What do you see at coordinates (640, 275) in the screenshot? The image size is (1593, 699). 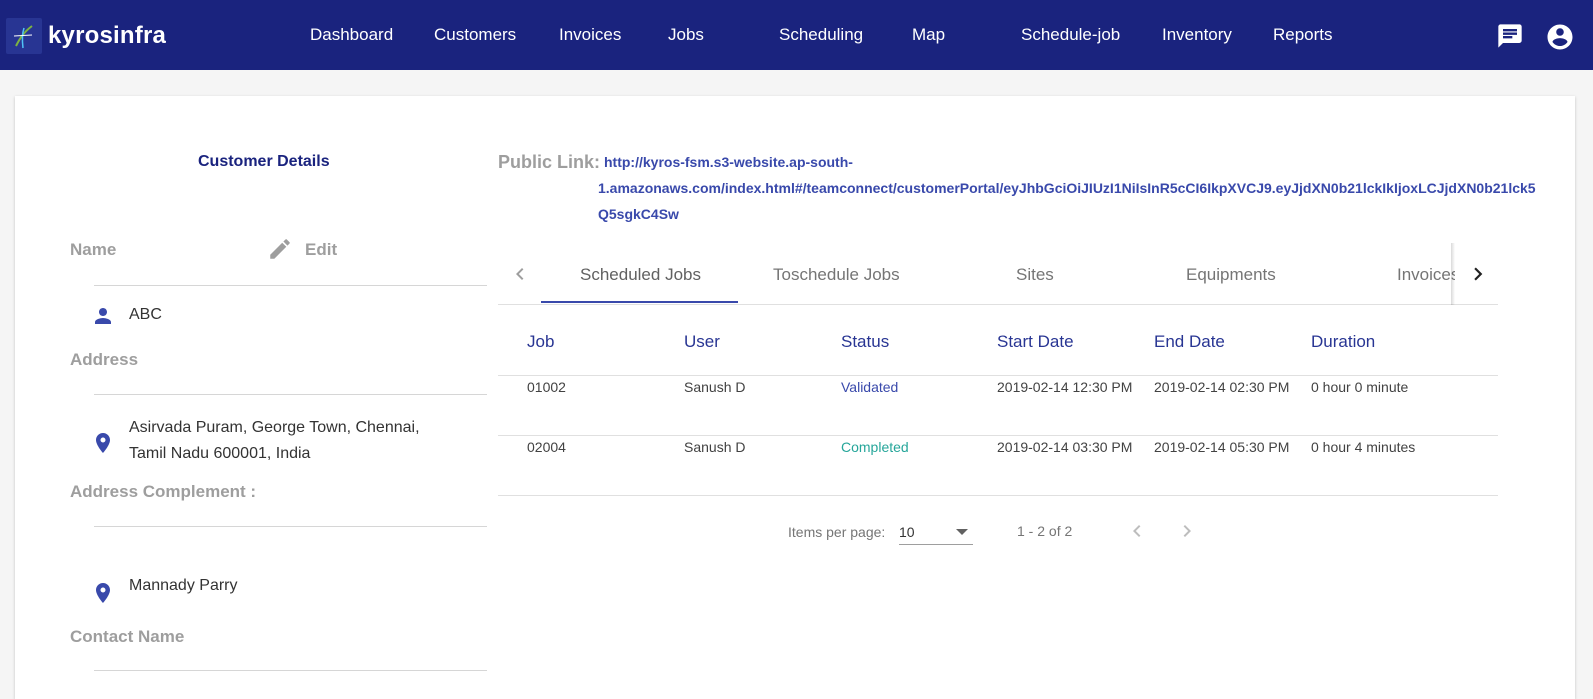 I see `tab-scheduled-jobs: Scheduled Jobs` at bounding box center [640, 275].